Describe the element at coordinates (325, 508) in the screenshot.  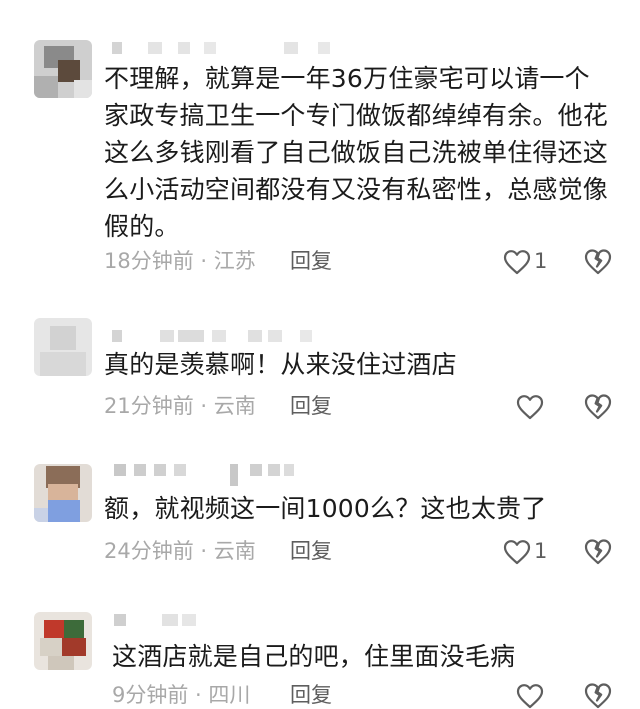
I see `comment-text: 额，就视频这一间1000么？这也太贵了` at that location.